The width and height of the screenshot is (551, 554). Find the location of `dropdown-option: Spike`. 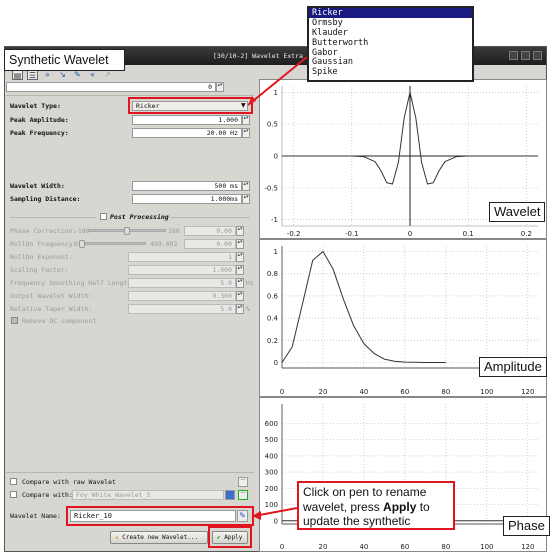

dropdown-option: Spike is located at coordinates (390, 72).